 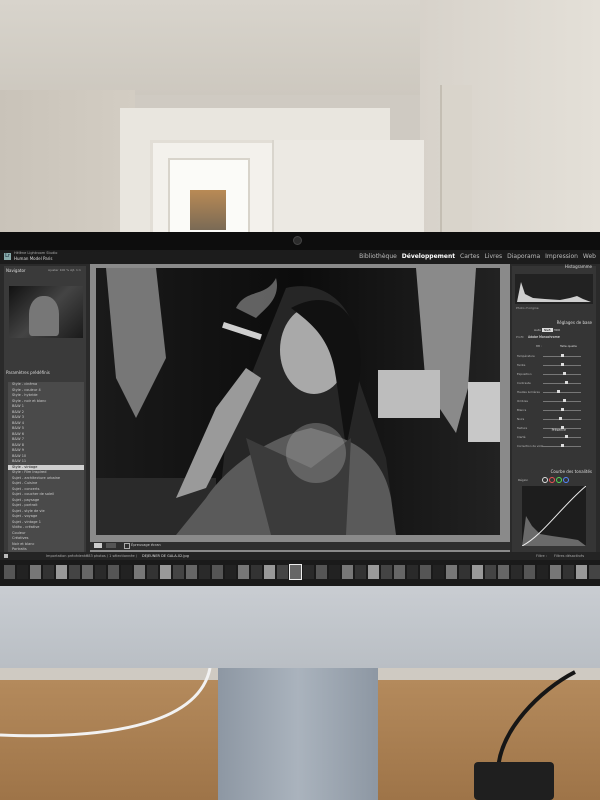 What do you see at coordinates (557, 330) in the screenshot?
I see `treatment-hdr: HDR` at bounding box center [557, 330].